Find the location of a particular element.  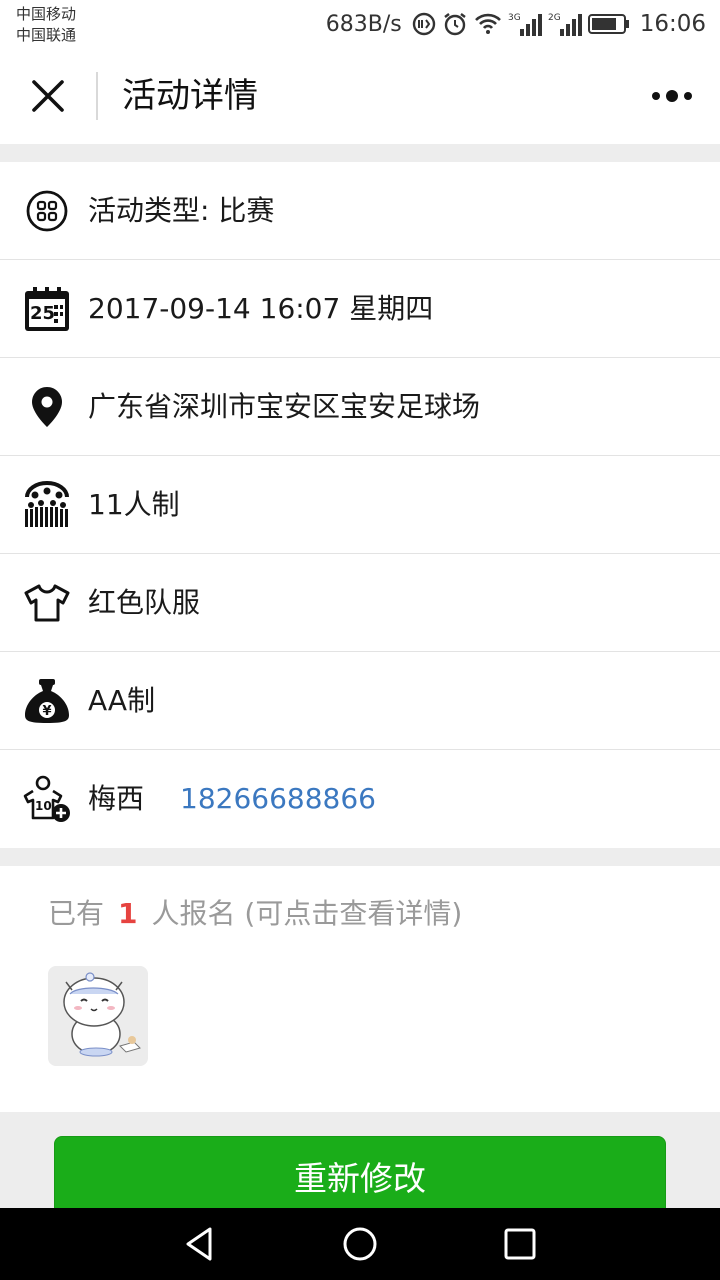

participant-avatar is located at coordinates (98, 1016).